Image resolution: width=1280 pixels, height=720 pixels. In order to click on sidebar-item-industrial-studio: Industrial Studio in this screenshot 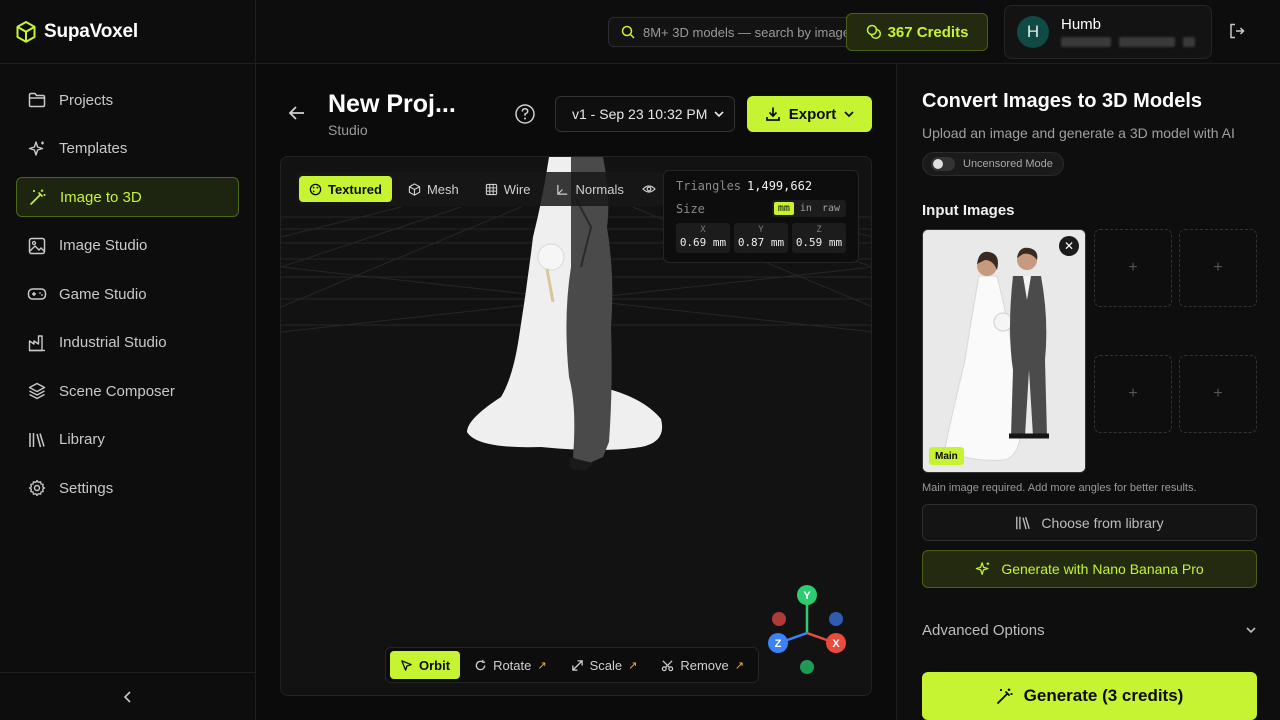, I will do `click(127, 343)`.